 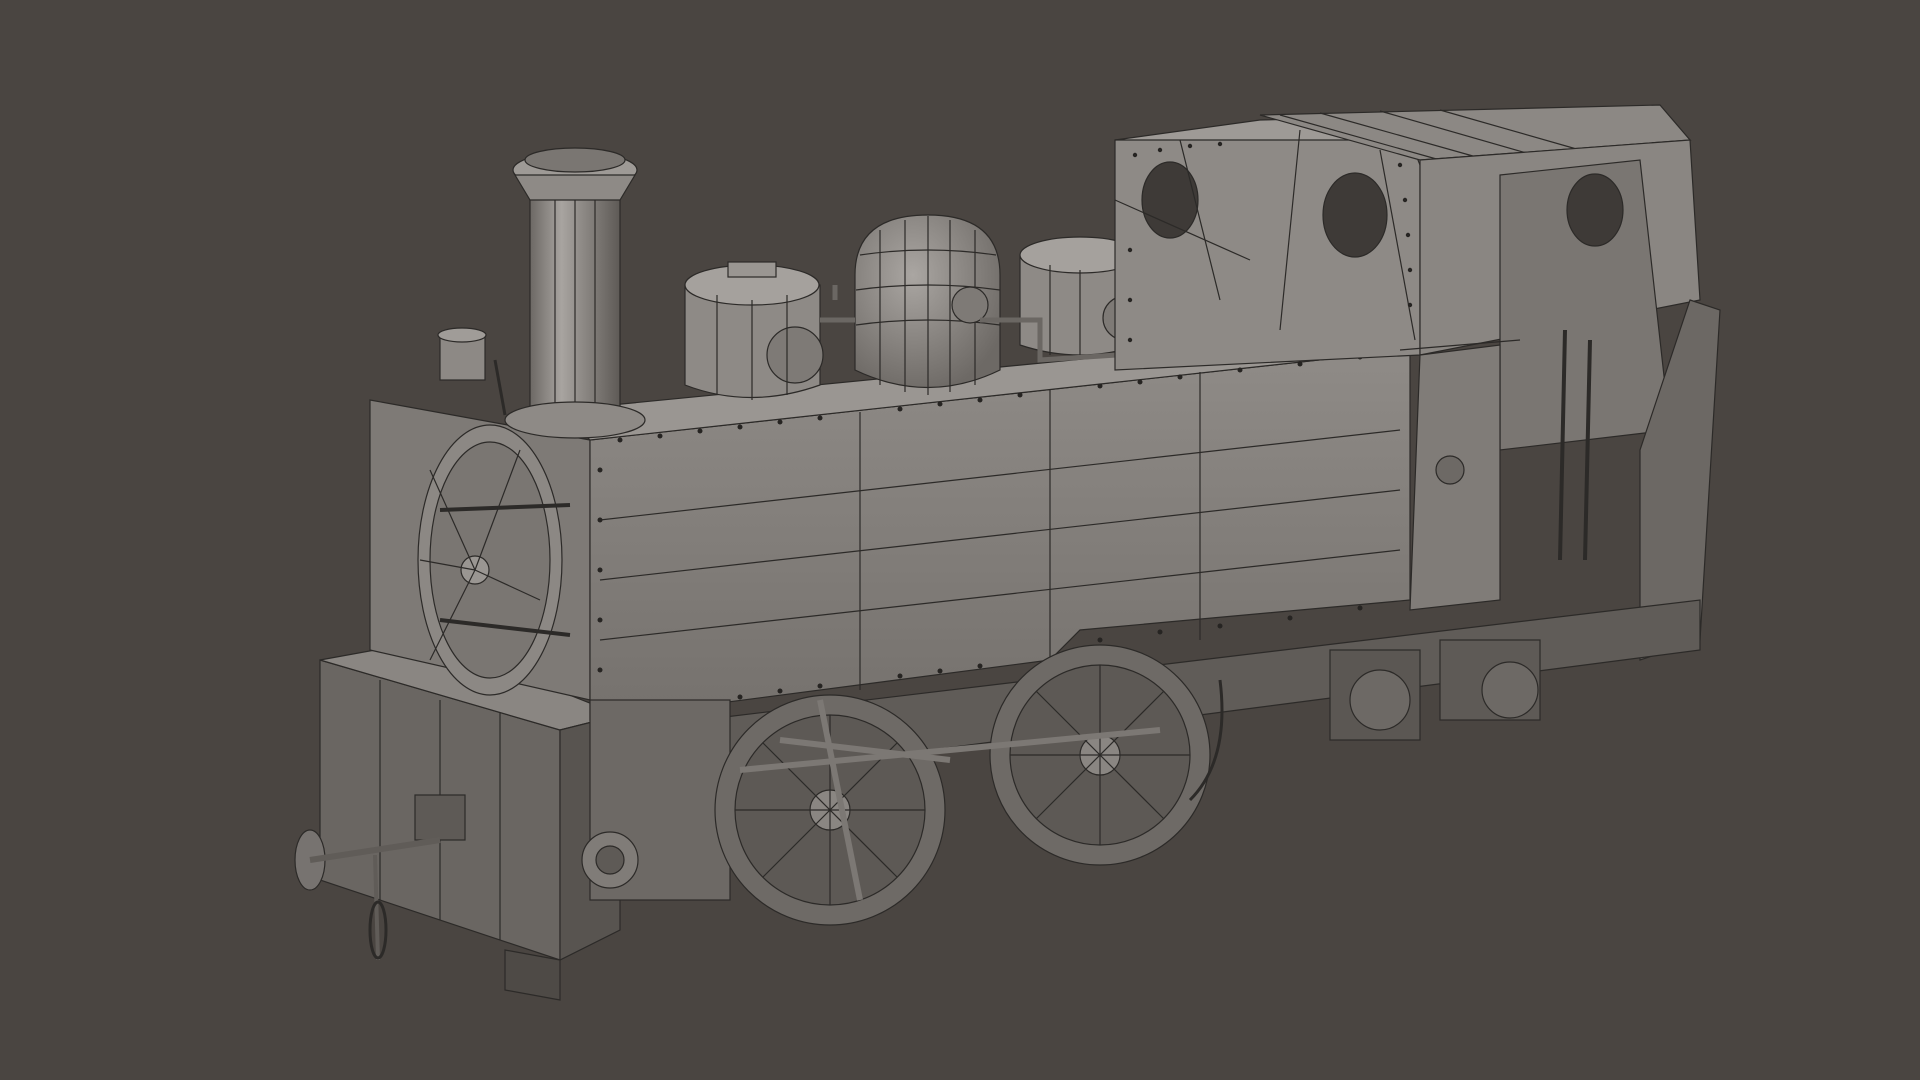 I want to click on chimney, so click(x=575, y=293).